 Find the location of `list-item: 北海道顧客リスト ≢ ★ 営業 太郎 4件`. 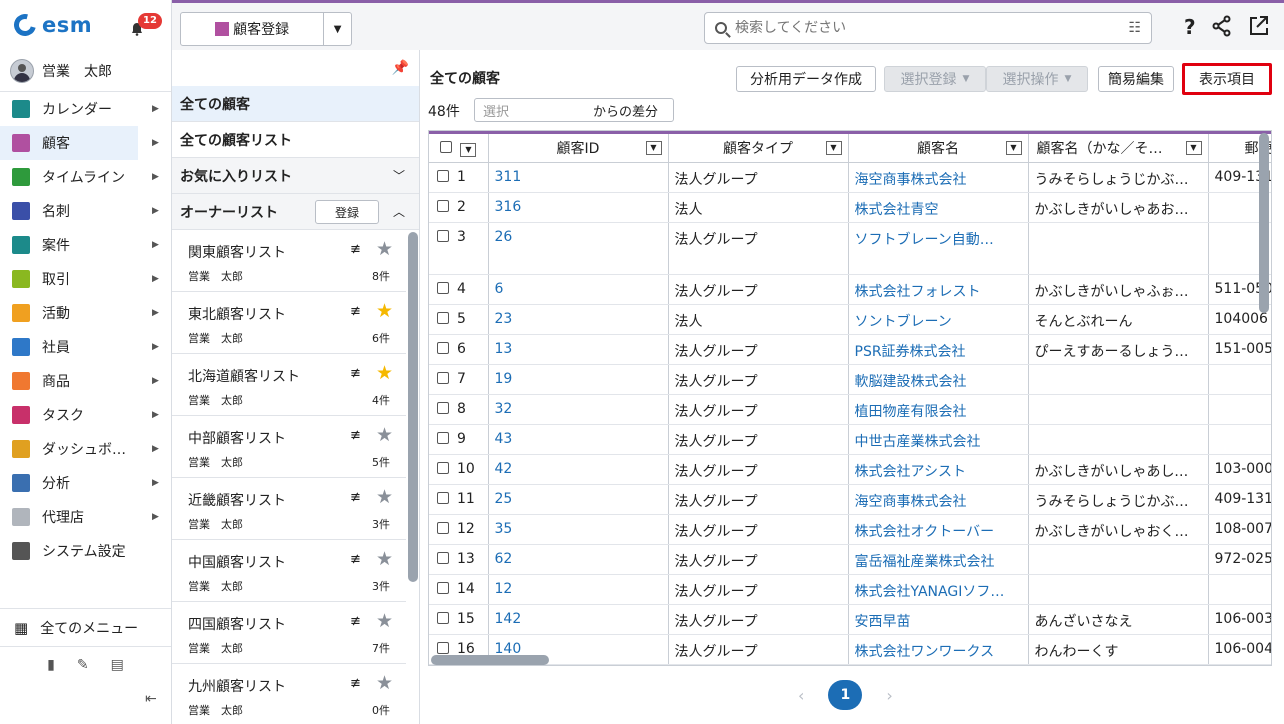

list-item: 北海道顧客リスト ≢ ★ 営業 太郎 4件 is located at coordinates (289, 385).